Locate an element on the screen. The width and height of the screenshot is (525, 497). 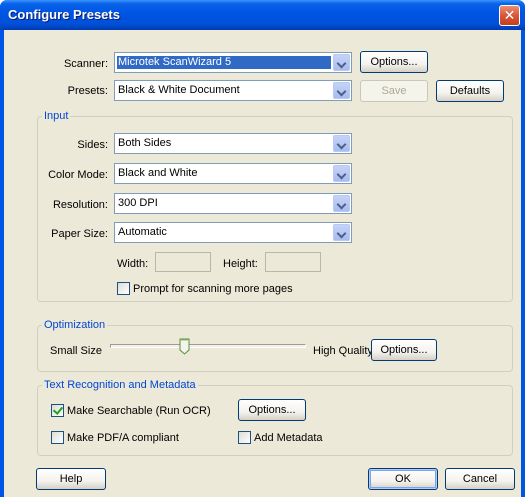
defaults-button: Defaults is located at coordinates (470, 91).